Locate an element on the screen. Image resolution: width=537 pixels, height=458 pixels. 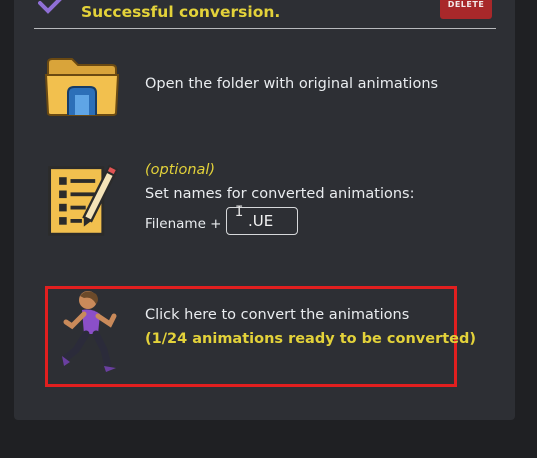
folder-icon is located at coordinates (82, 87).